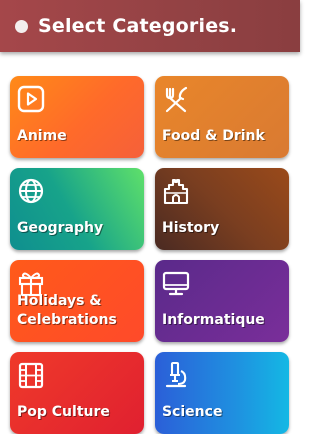 The width and height of the screenshot is (320, 434). Describe the element at coordinates (77, 117) in the screenshot. I see `category-card-anime: Anime` at that location.